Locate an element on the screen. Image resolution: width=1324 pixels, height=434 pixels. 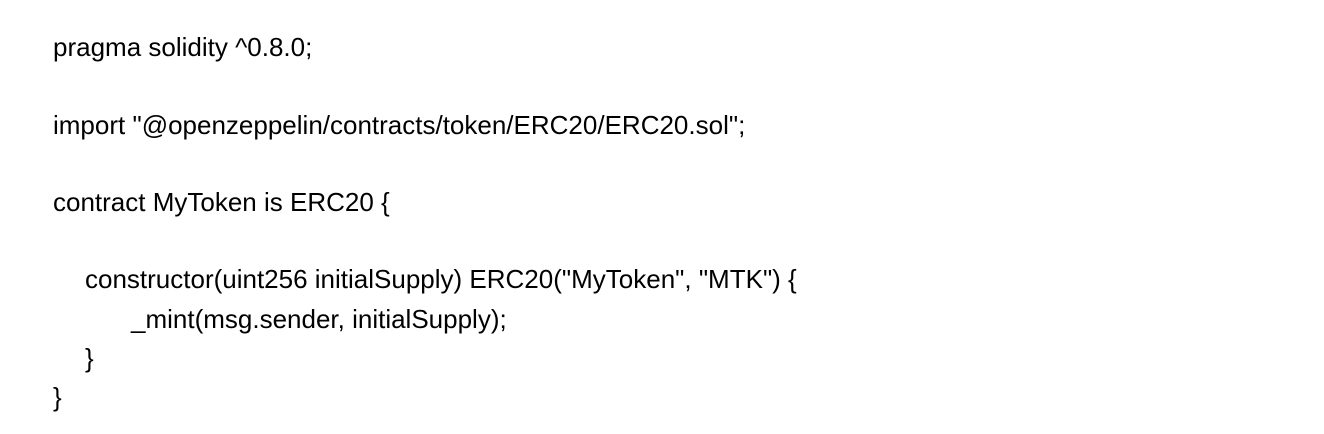
mint-call-line: _mint(msg.sender, initialSupply); is located at coordinates (319, 319).